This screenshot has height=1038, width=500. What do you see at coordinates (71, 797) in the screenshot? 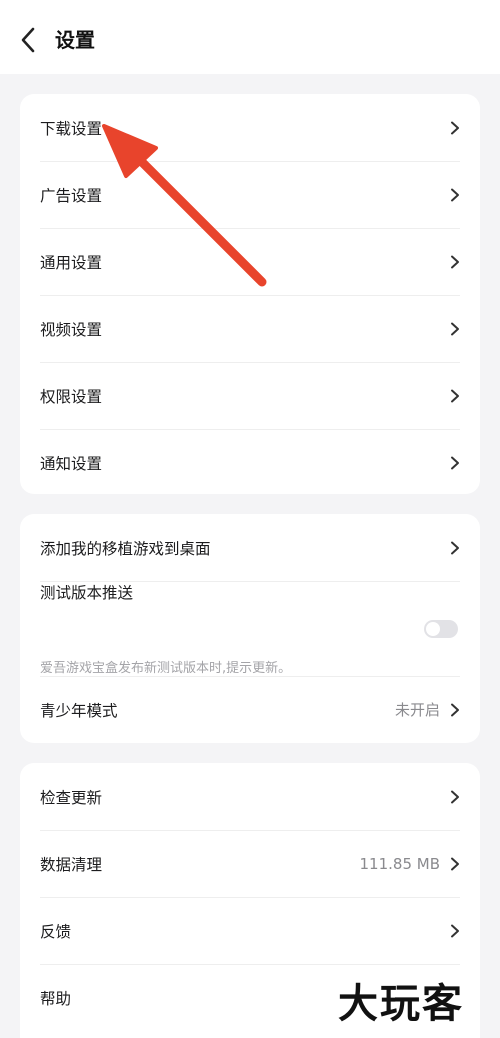
I see `item-label: 检查更新` at bounding box center [71, 797].